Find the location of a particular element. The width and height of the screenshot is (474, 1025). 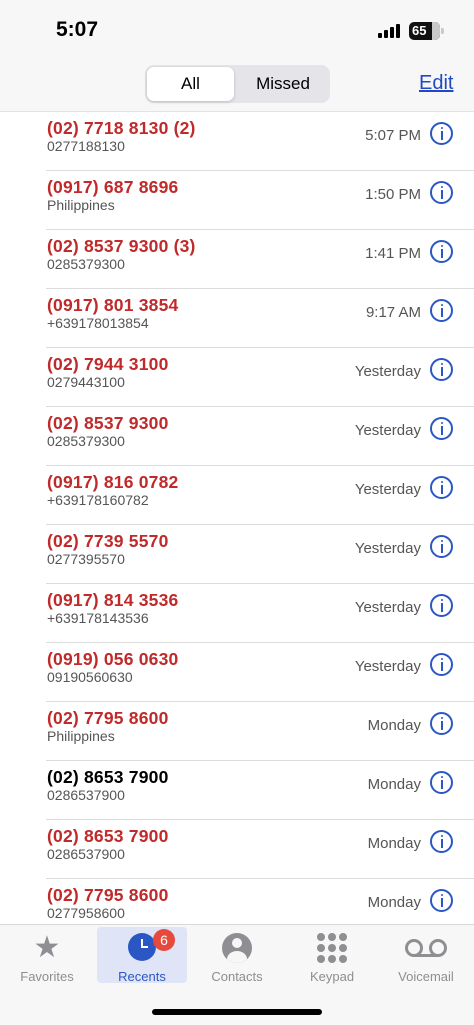

tab-contacts: Contacts is located at coordinates (237, 955).